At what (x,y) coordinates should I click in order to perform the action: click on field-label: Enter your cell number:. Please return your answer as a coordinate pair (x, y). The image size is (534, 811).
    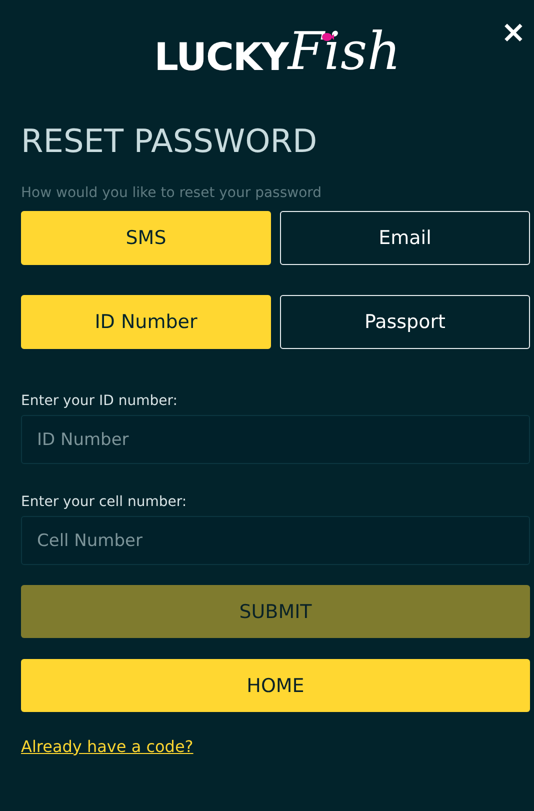
    Looking at the image, I should click on (104, 502).